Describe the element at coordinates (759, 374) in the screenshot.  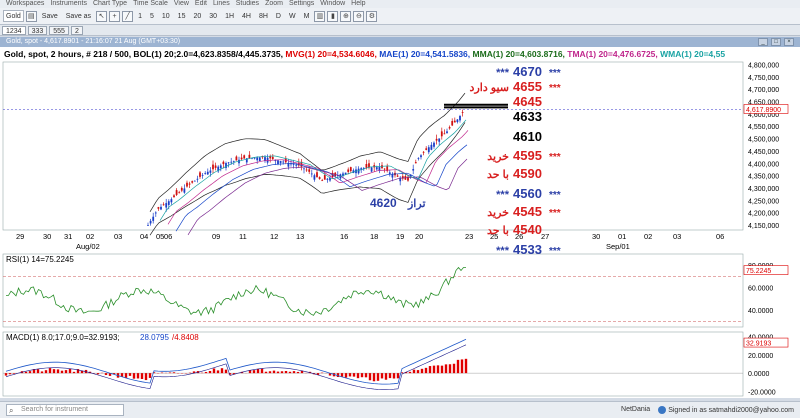
I see `macd-tick-label: 0.0000` at that location.